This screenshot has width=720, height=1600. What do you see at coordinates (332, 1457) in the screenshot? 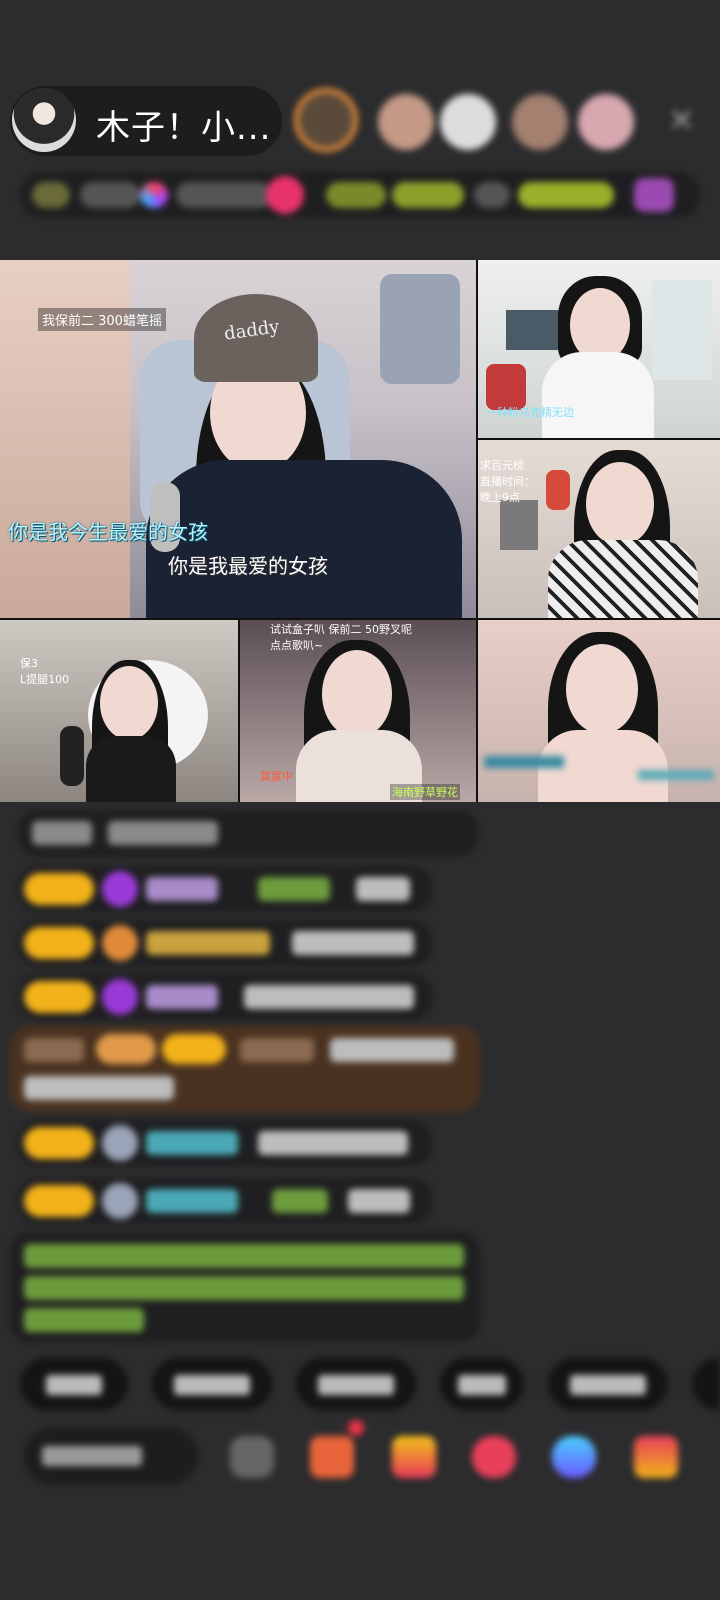
I see `shop-icon` at bounding box center [332, 1457].